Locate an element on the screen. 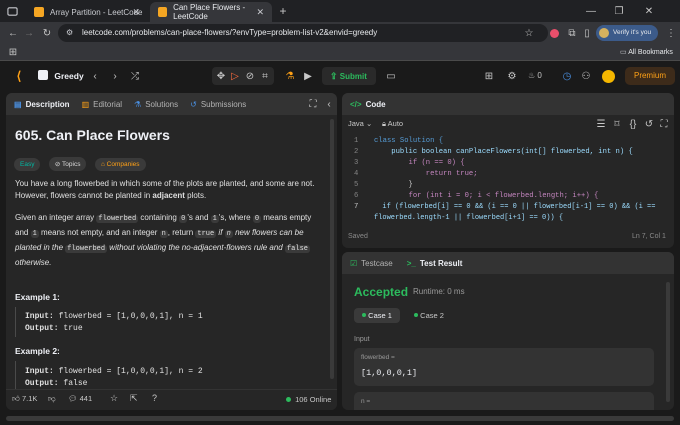 The image size is (680, 425). thumbs-up-icon: 👍︎ is located at coordinates (16, 398).